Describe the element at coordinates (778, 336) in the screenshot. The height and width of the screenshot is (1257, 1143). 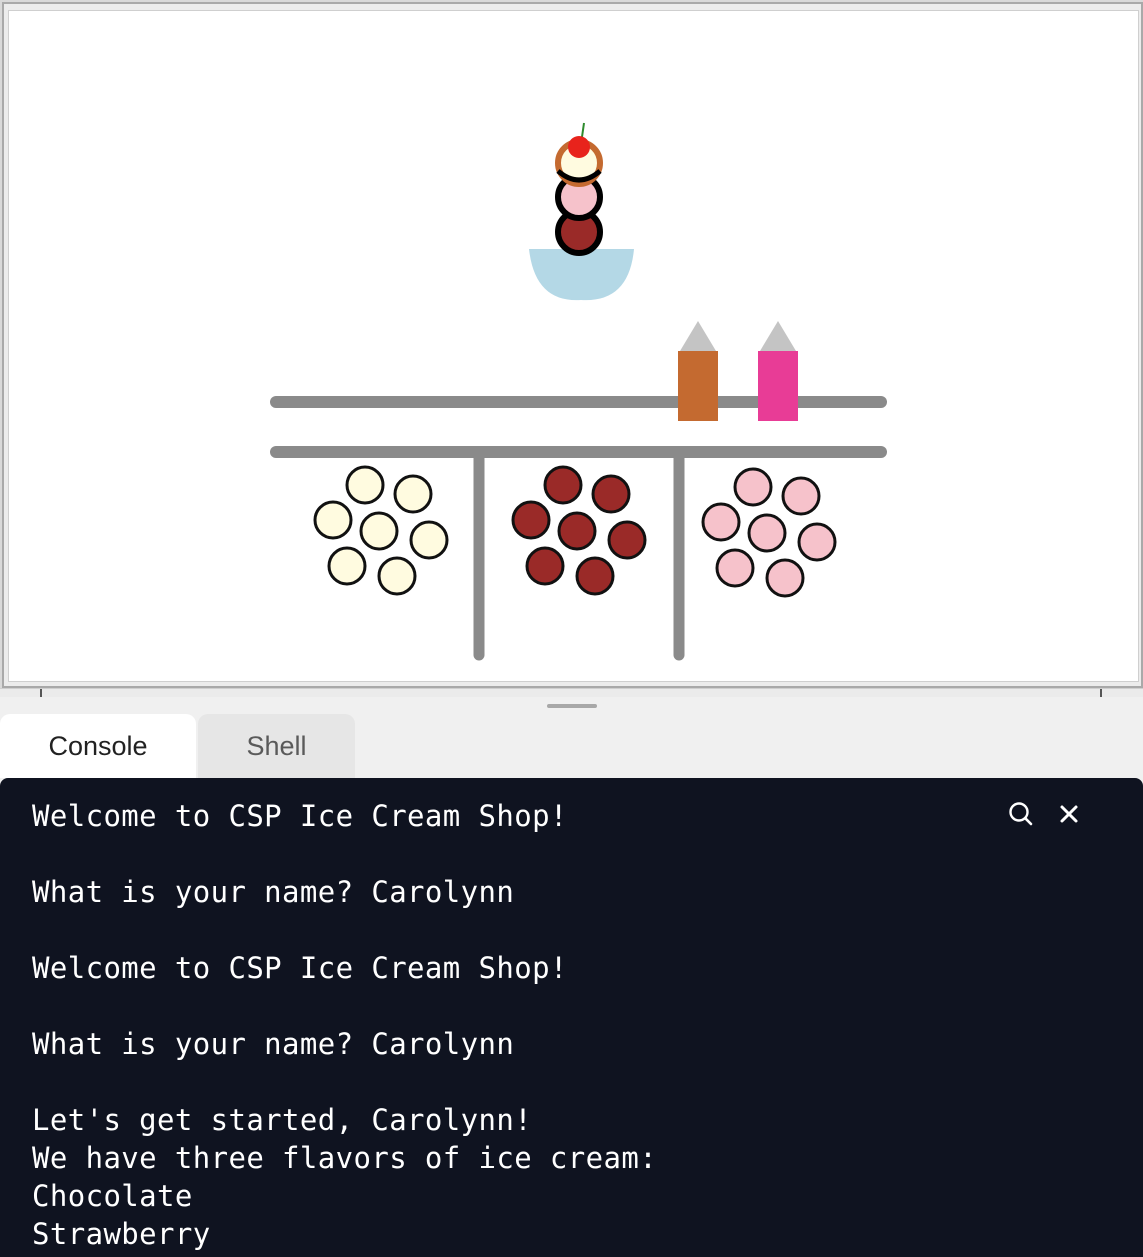
I see `raspberry-bottle-cap` at that location.